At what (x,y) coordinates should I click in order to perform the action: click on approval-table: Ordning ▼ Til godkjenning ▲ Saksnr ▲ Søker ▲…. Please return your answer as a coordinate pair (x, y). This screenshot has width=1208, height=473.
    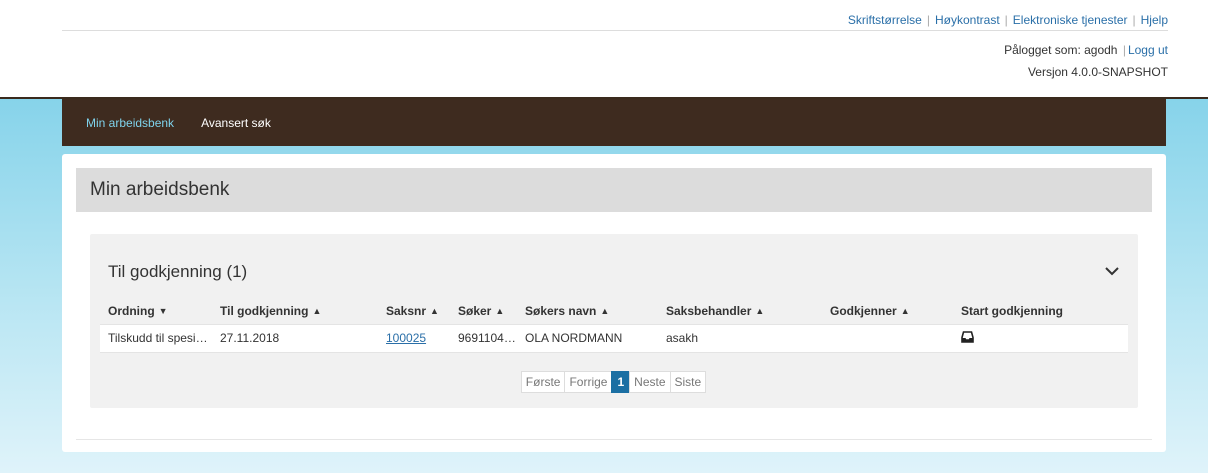
    Looking at the image, I should click on (614, 325).